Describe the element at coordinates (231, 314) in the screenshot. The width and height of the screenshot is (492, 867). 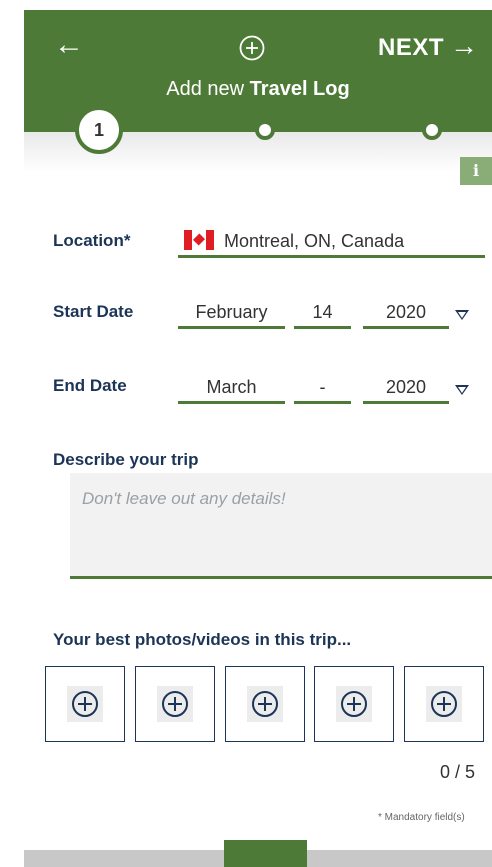
I see `start-month-field: February` at that location.